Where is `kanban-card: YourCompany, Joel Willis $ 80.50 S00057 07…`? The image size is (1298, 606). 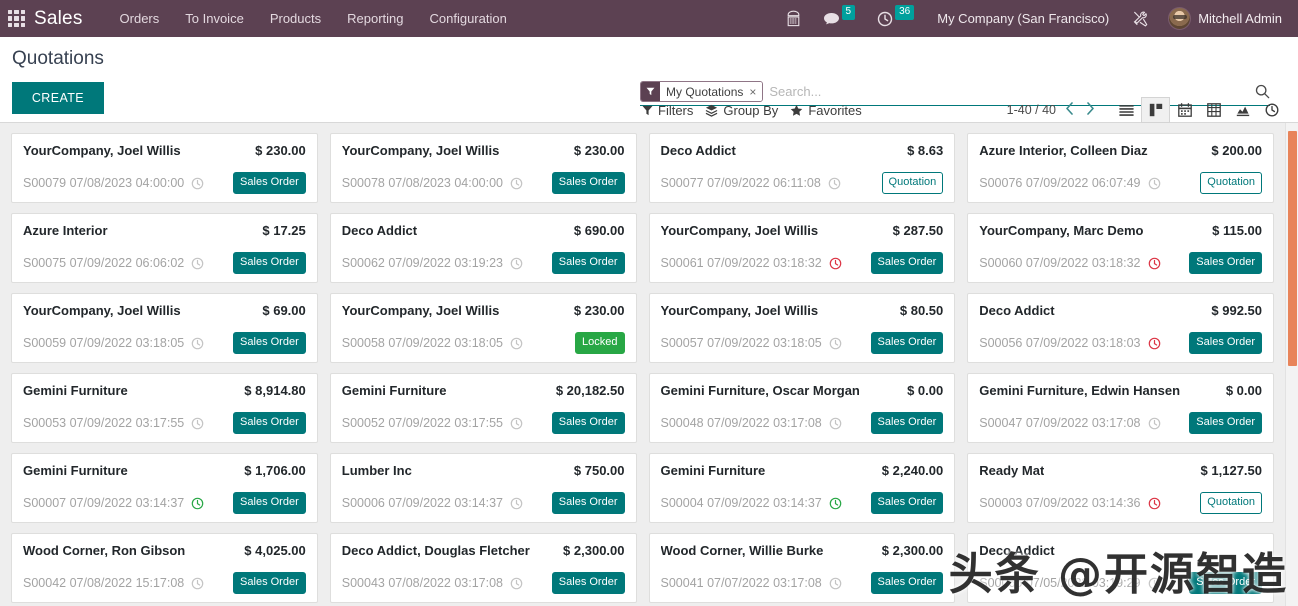 kanban-card: YourCompany, Joel Willis $ 80.50 S00057 07… is located at coordinates (802, 328).